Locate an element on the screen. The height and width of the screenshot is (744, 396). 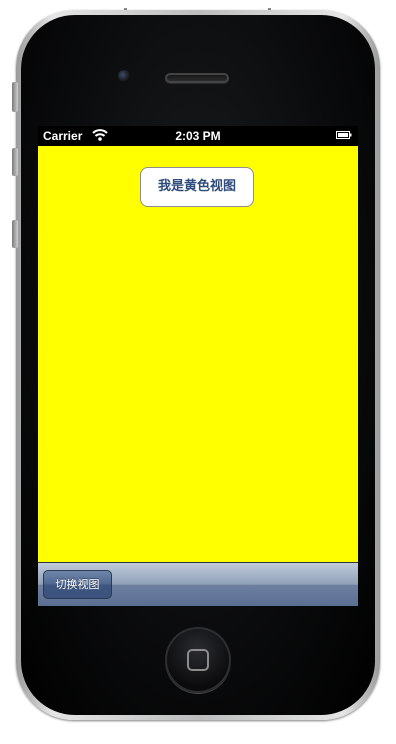
earpiece-speaker is located at coordinates (197, 78).